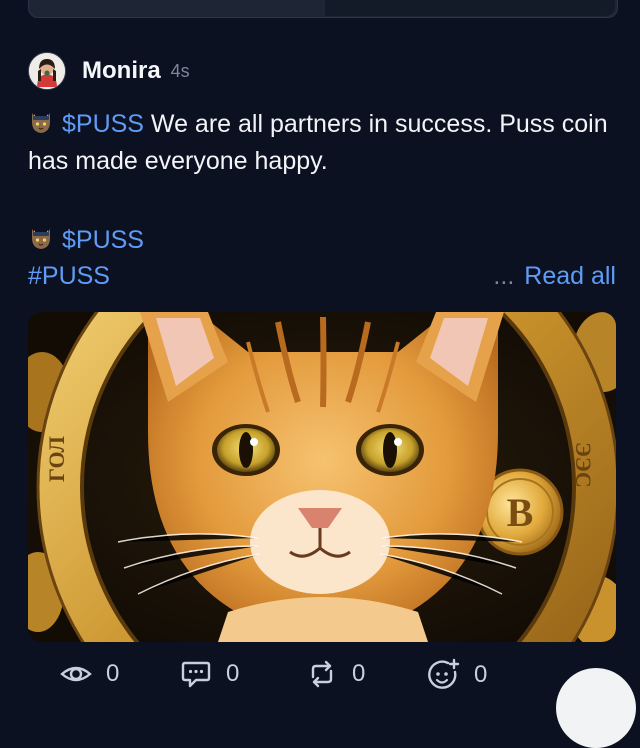 Image resolution: width=640 pixels, height=748 pixels. I want to click on ticker-line: $PUSS, so click(86, 240).